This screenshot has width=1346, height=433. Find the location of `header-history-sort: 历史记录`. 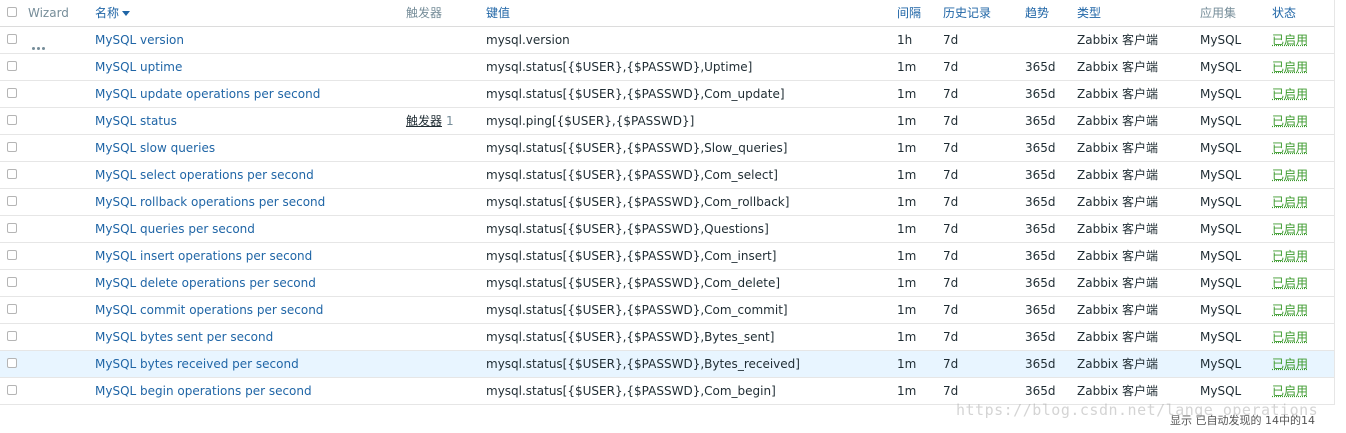

header-history-sort: 历史记录 is located at coordinates (967, 13).